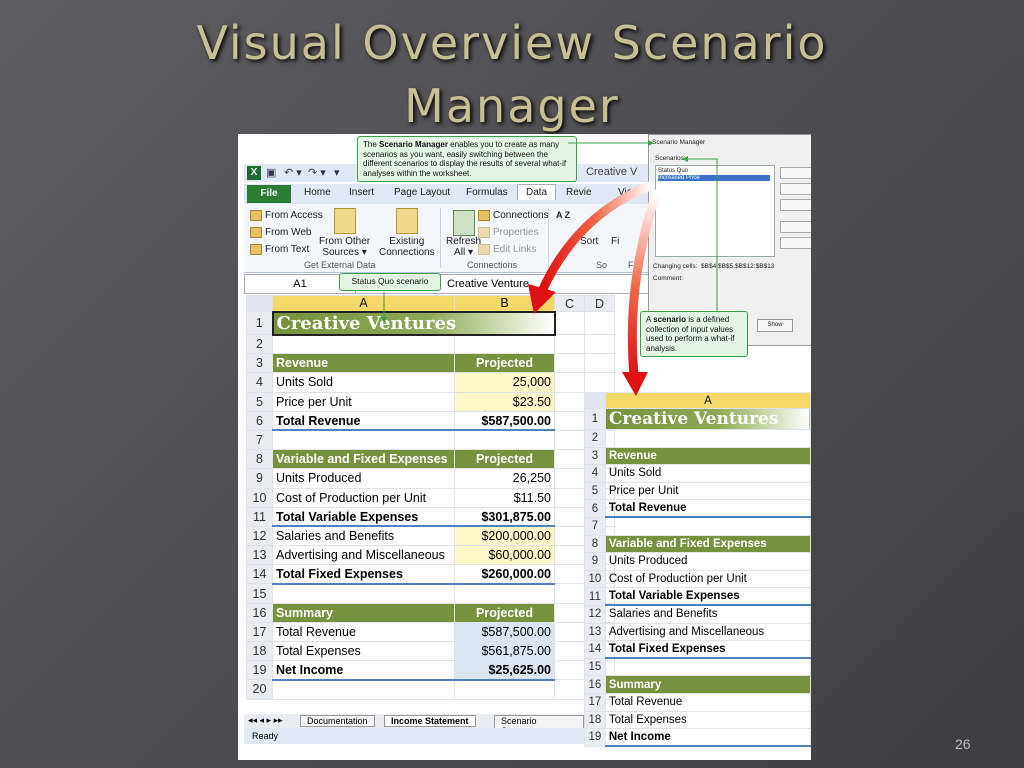  Describe the element at coordinates (504, 670) in the screenshot. I see `cell-value: $25,625.00` at that location.